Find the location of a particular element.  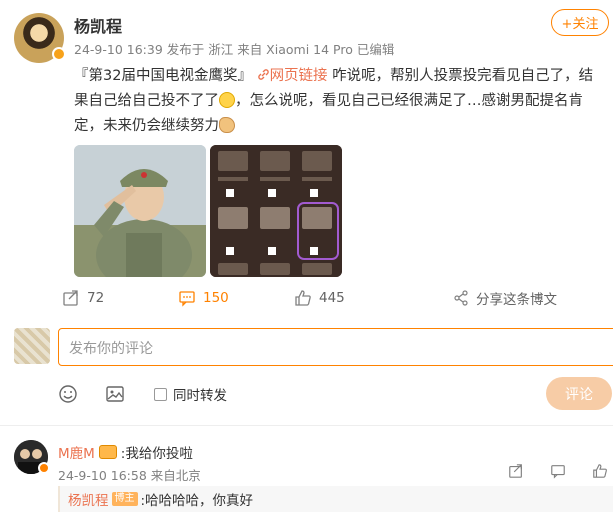

link-icon is located at coordinates (263, 74).